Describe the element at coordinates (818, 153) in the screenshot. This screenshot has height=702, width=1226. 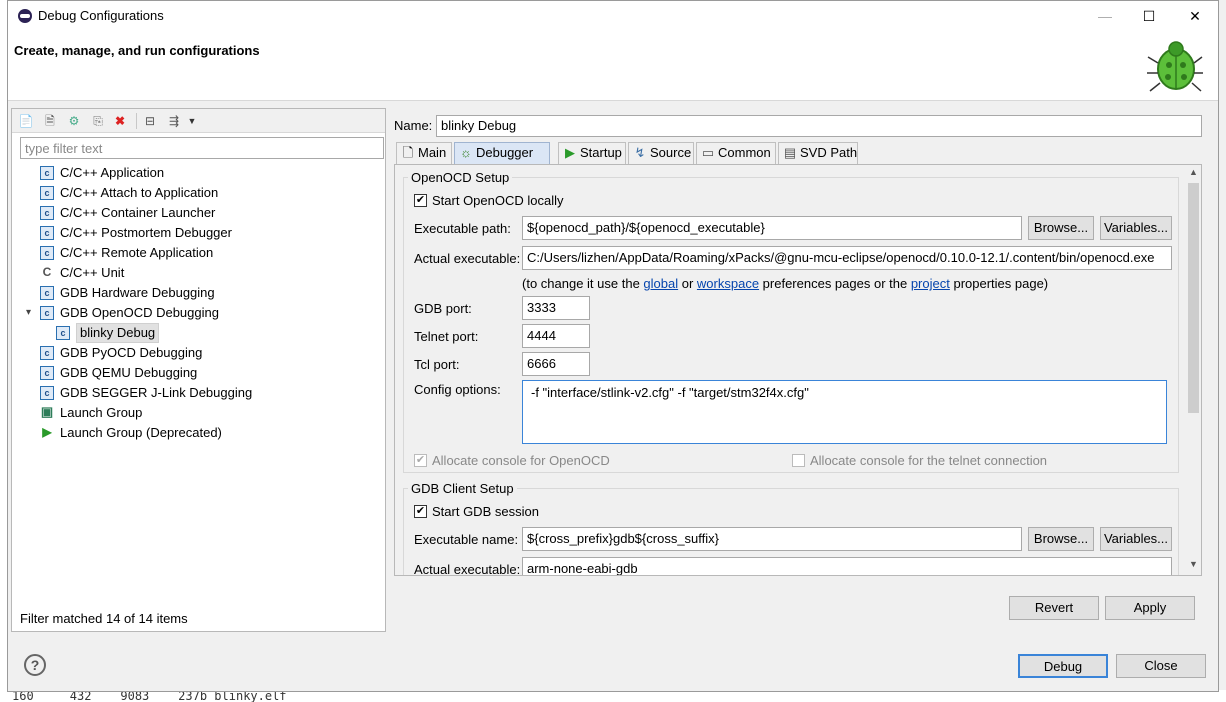
I see `tab-svd-path: ▤ SVD Path` at that location.